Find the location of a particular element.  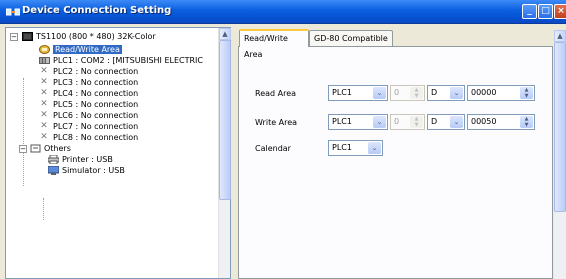

read-area-label: Read Area is located at coordinates (276, 93).